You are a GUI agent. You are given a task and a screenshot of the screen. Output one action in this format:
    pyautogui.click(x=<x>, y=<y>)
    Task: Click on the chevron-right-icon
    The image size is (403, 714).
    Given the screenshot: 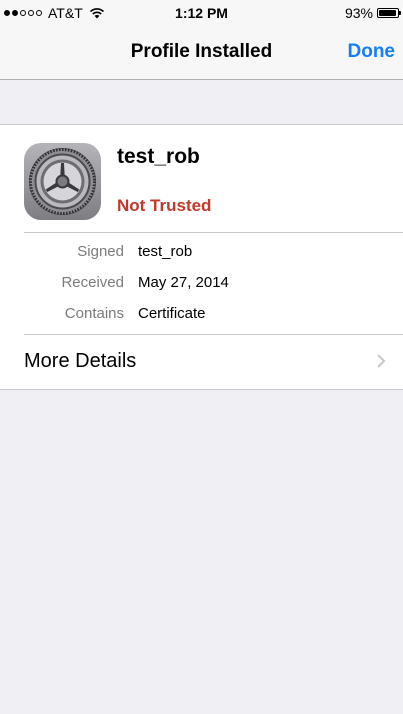 What is the action you would take?
    pyautogui.click(x=381, y=361)
    